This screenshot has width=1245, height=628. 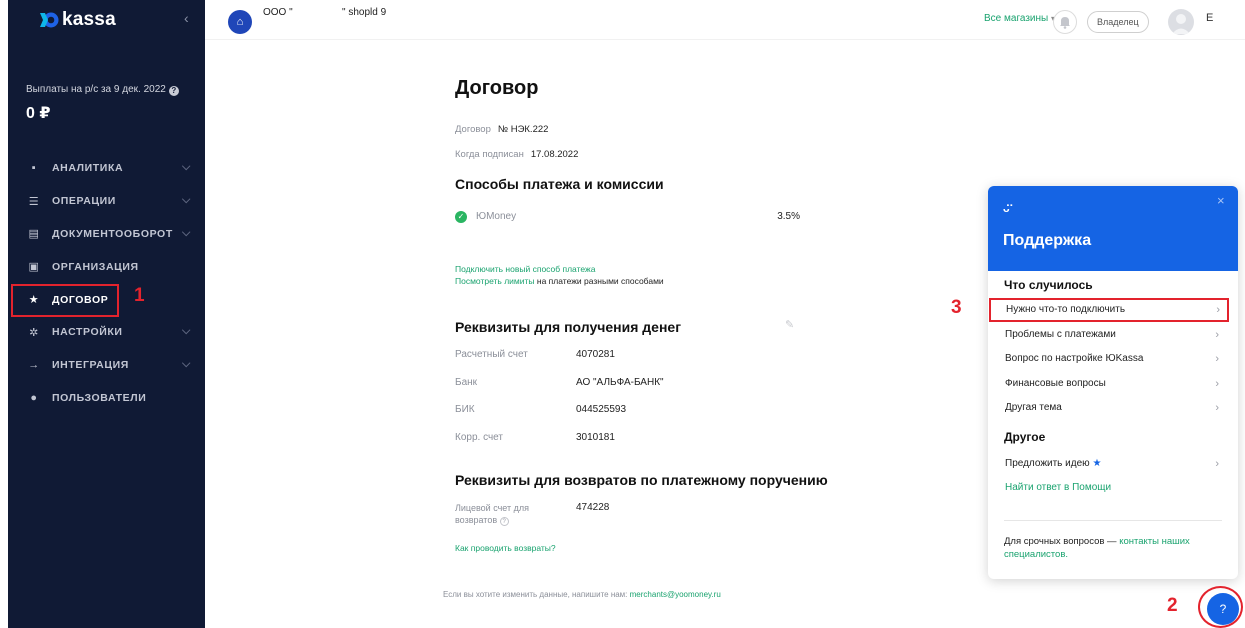 I want to click on user-initial: E, so click(x=1210, y=18).